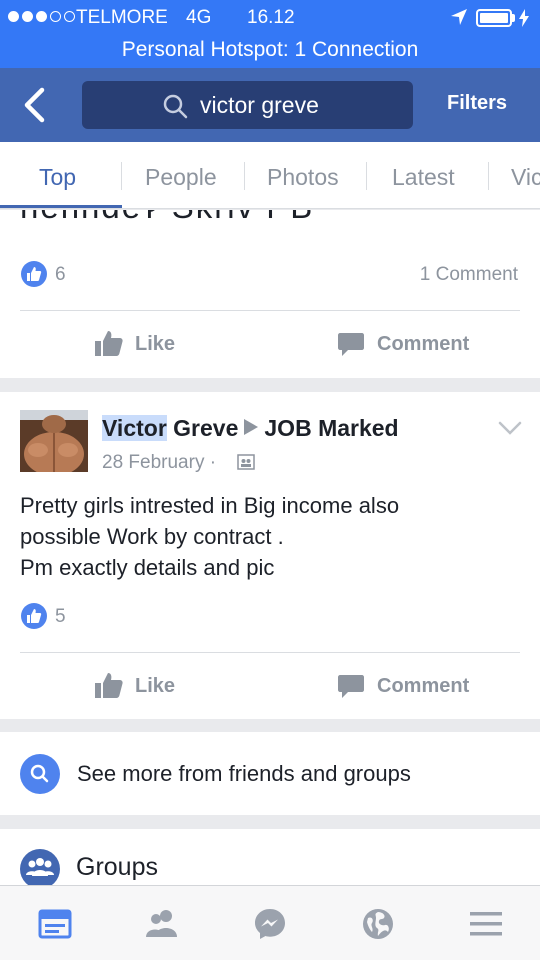 The height and width of the screenshot is (960, 540). I want to click on globe-icon, so click(378, 924).